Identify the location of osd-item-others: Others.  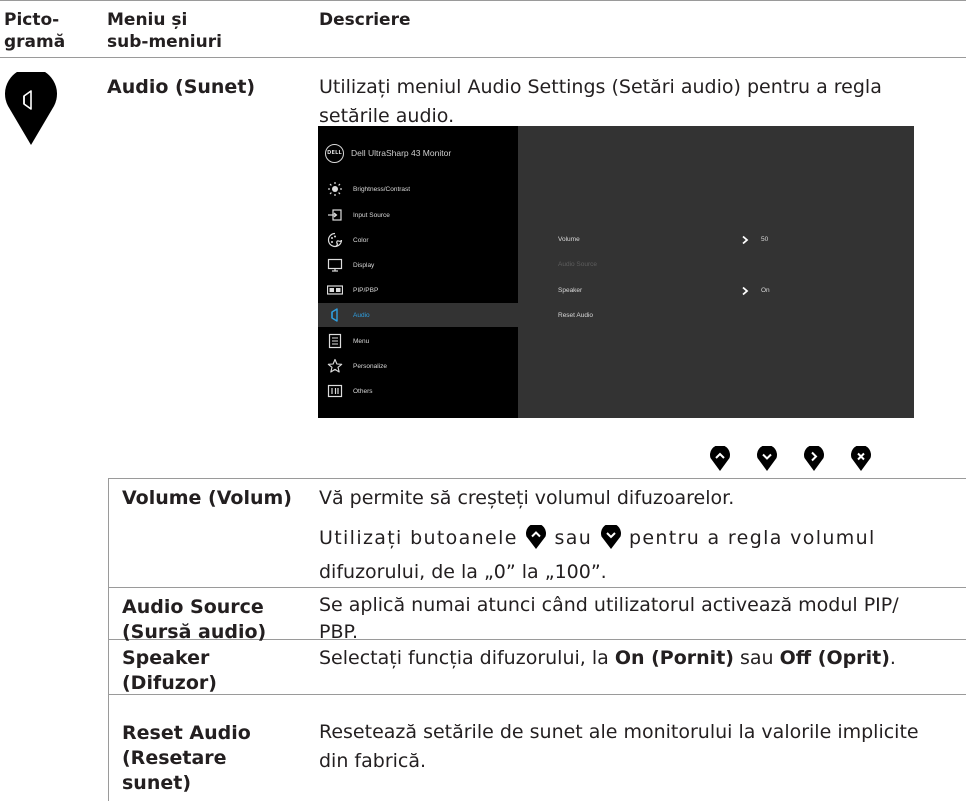
(418, 391).